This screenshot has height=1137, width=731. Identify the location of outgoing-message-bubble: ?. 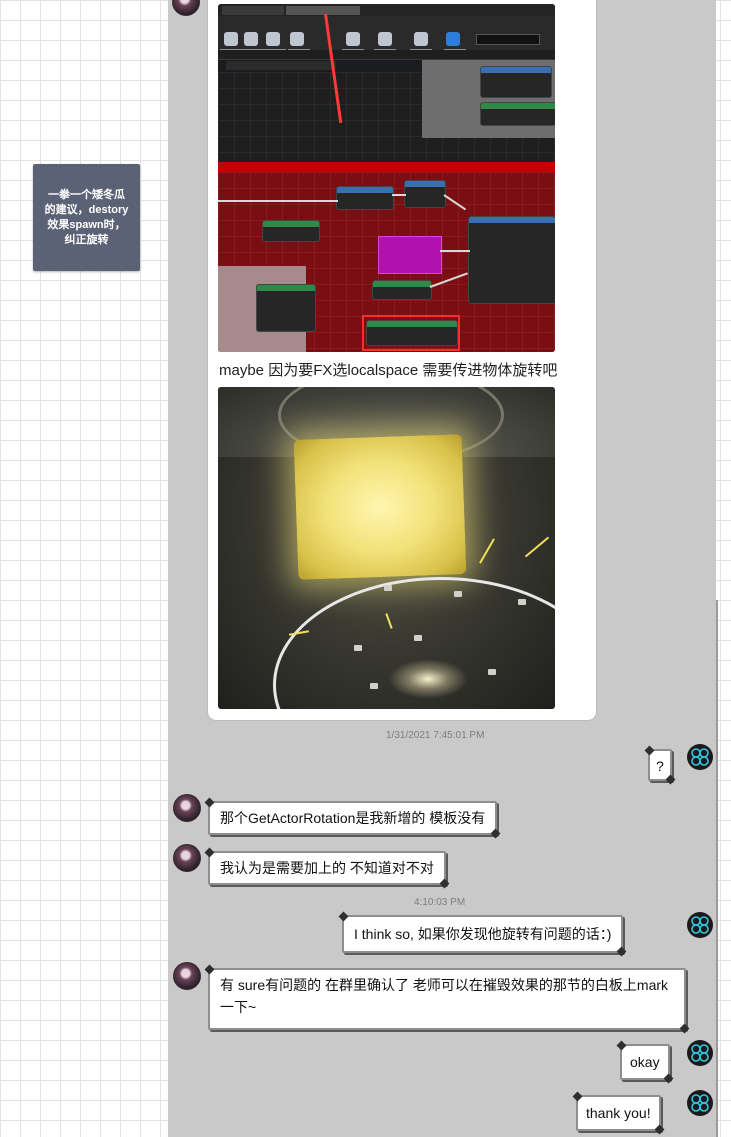
(660, 765).